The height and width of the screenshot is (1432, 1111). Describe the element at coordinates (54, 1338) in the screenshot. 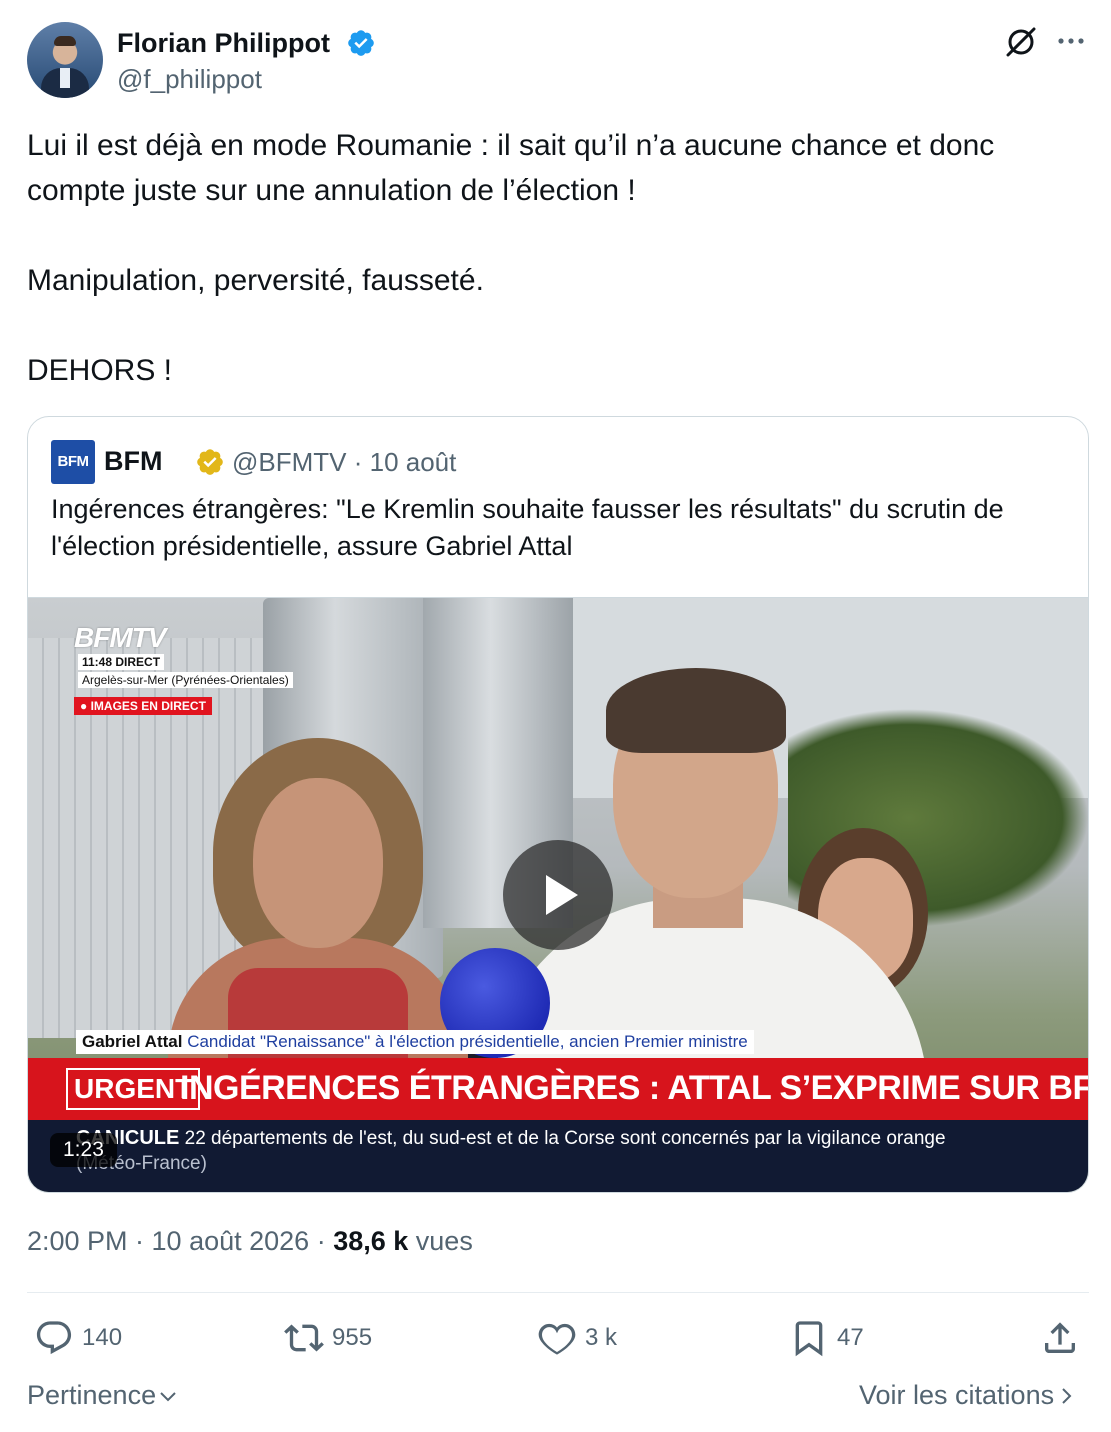

I see `reply-icon` at that location.